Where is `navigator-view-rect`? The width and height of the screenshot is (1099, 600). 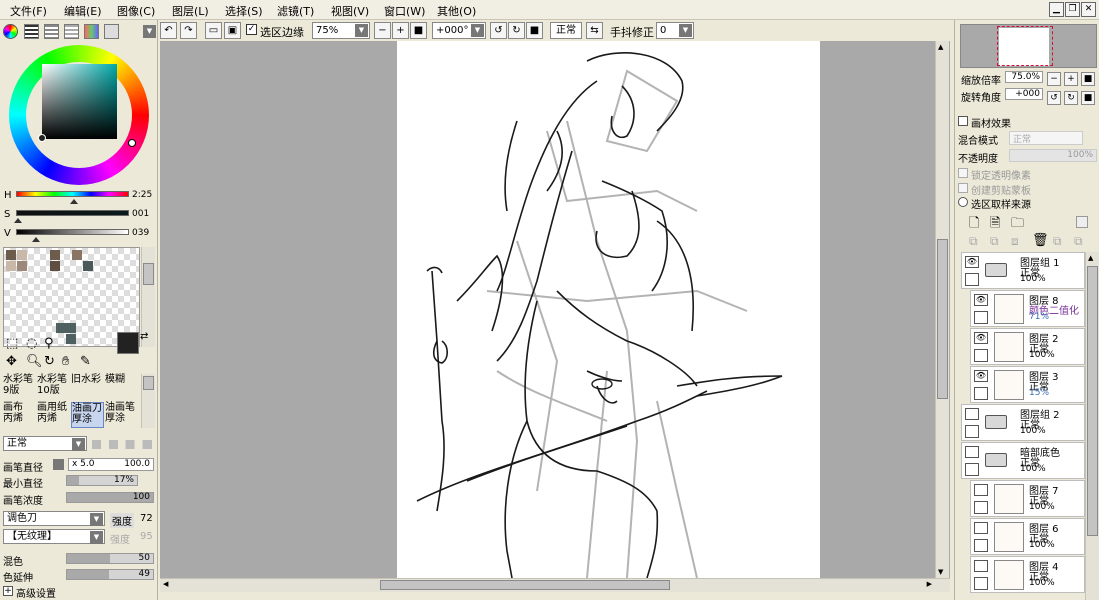 navigator-view-rect is located at coordinates (1025, 46).